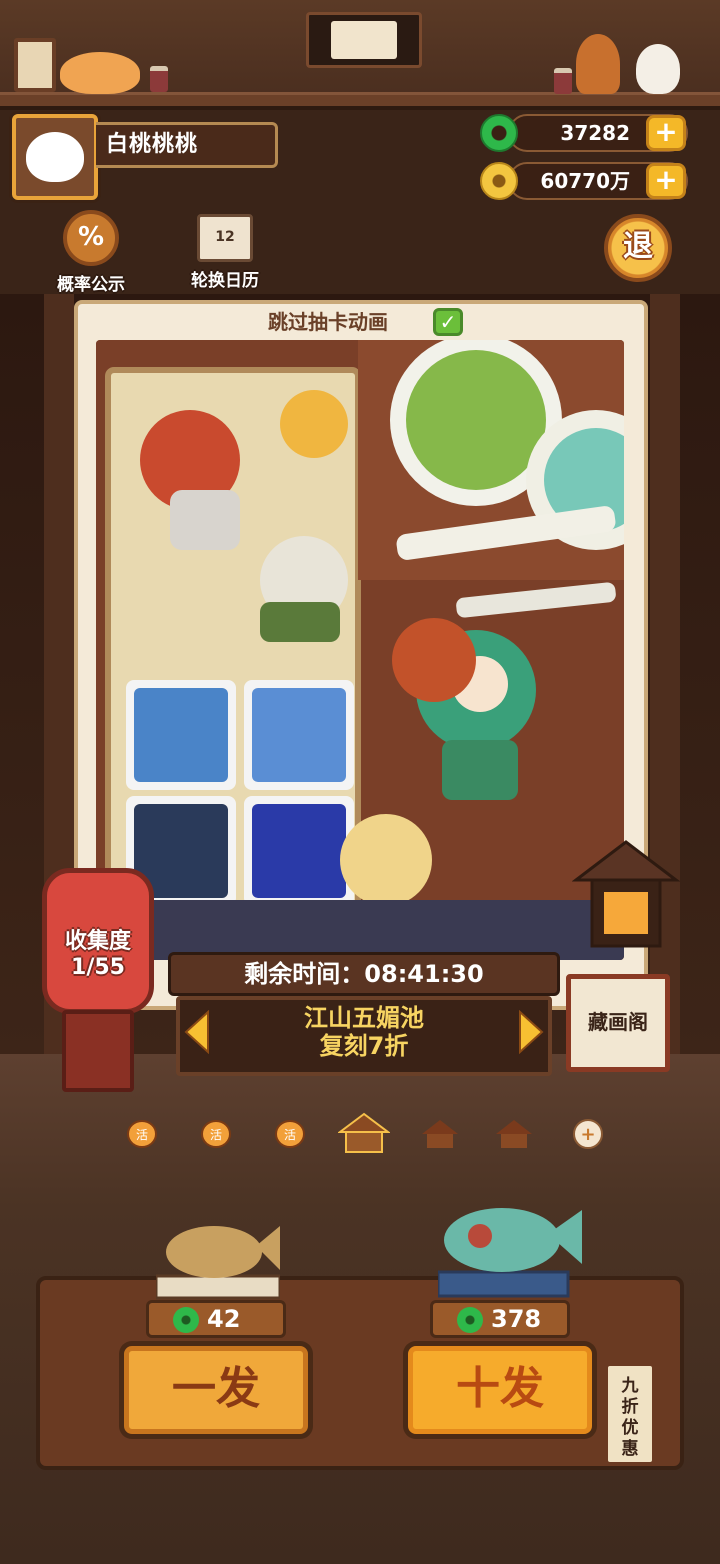 The image size is (720, 1564). I want to click on collection-label: 收集度, so click(97, 941).